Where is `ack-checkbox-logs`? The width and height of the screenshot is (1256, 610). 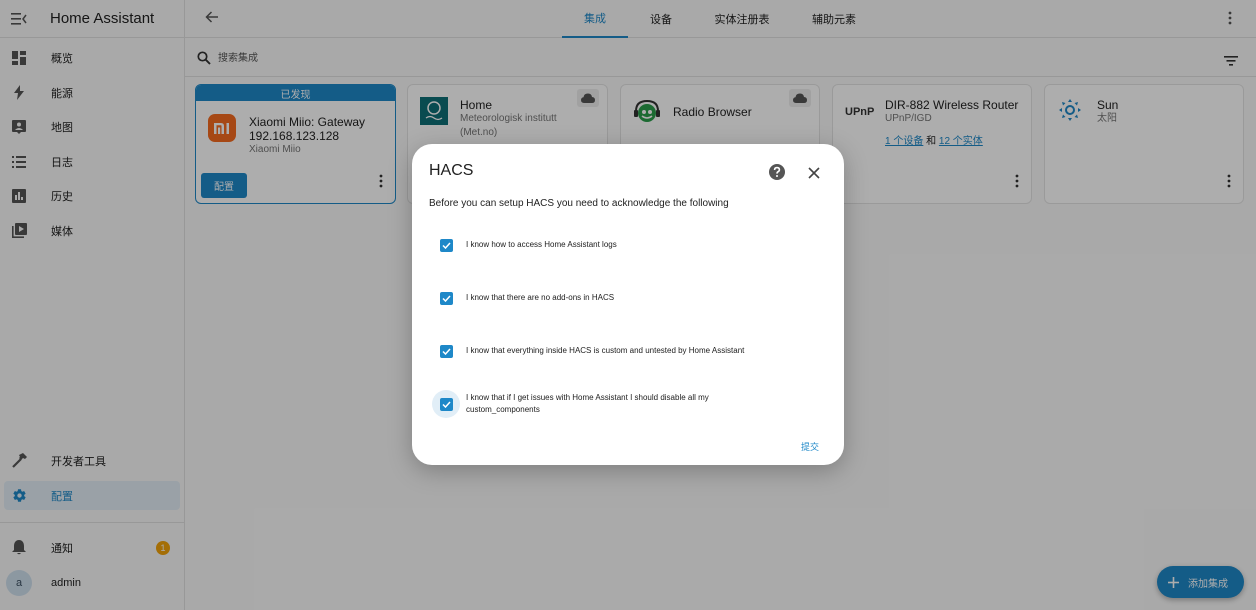
ack-checkbox-logs is located at coordinates (446, 245).